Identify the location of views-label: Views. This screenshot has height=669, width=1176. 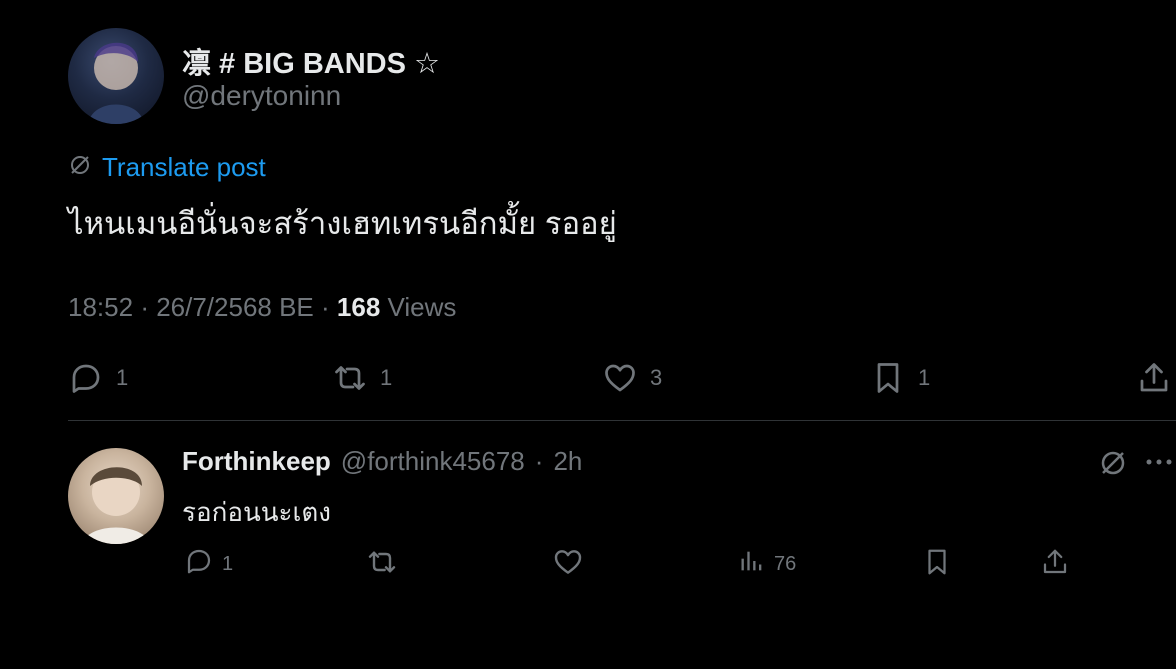
(422, 307).